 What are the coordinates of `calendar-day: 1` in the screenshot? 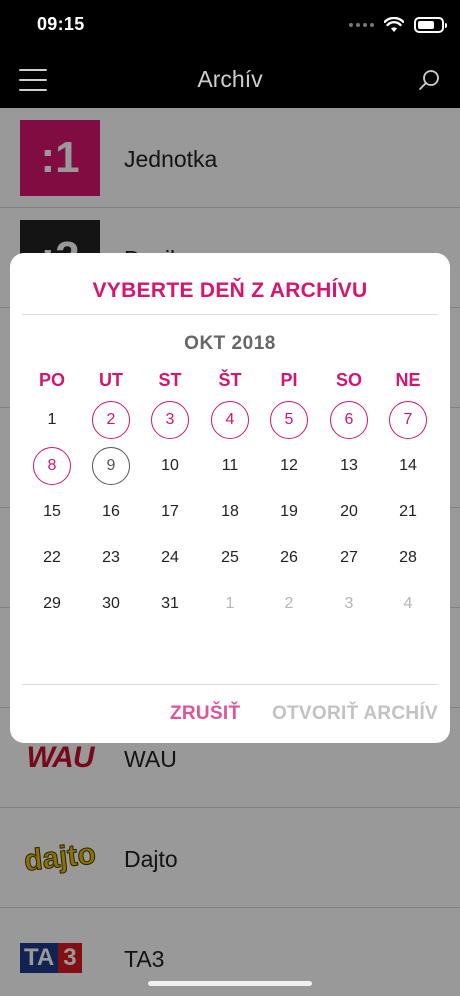 It's located at (52, 419).